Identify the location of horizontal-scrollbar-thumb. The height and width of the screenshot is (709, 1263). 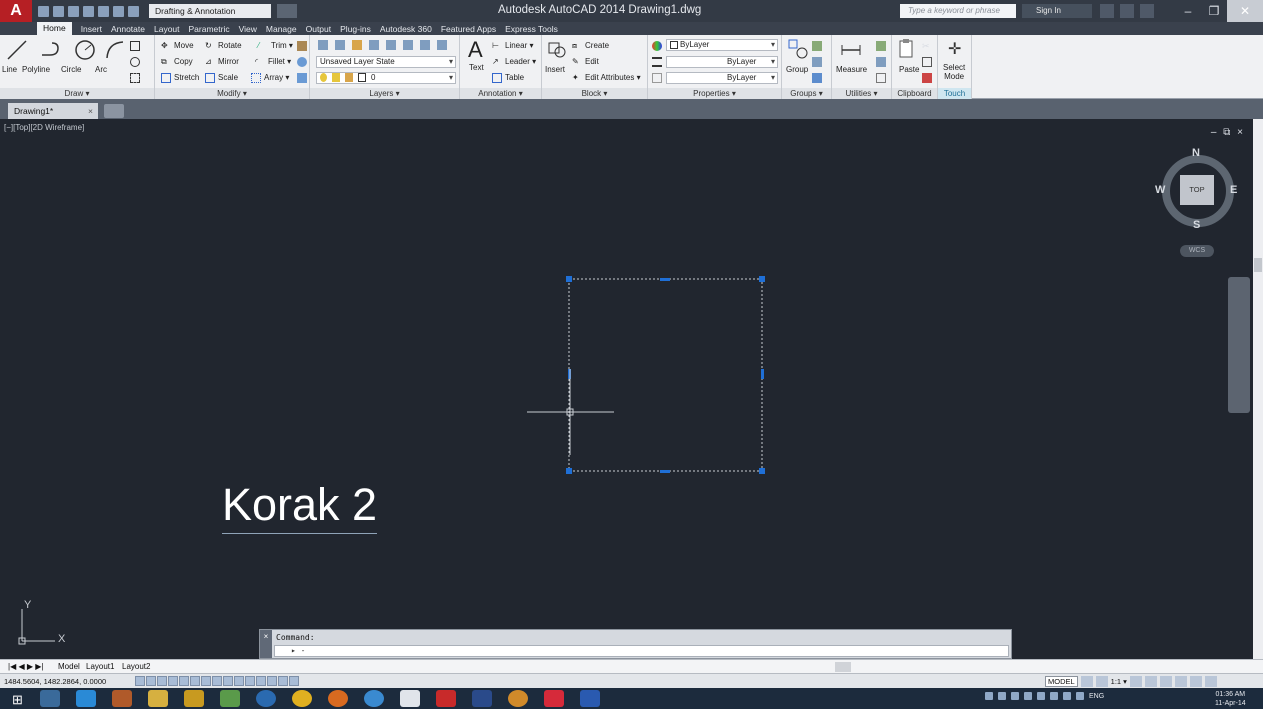
(843, 667).